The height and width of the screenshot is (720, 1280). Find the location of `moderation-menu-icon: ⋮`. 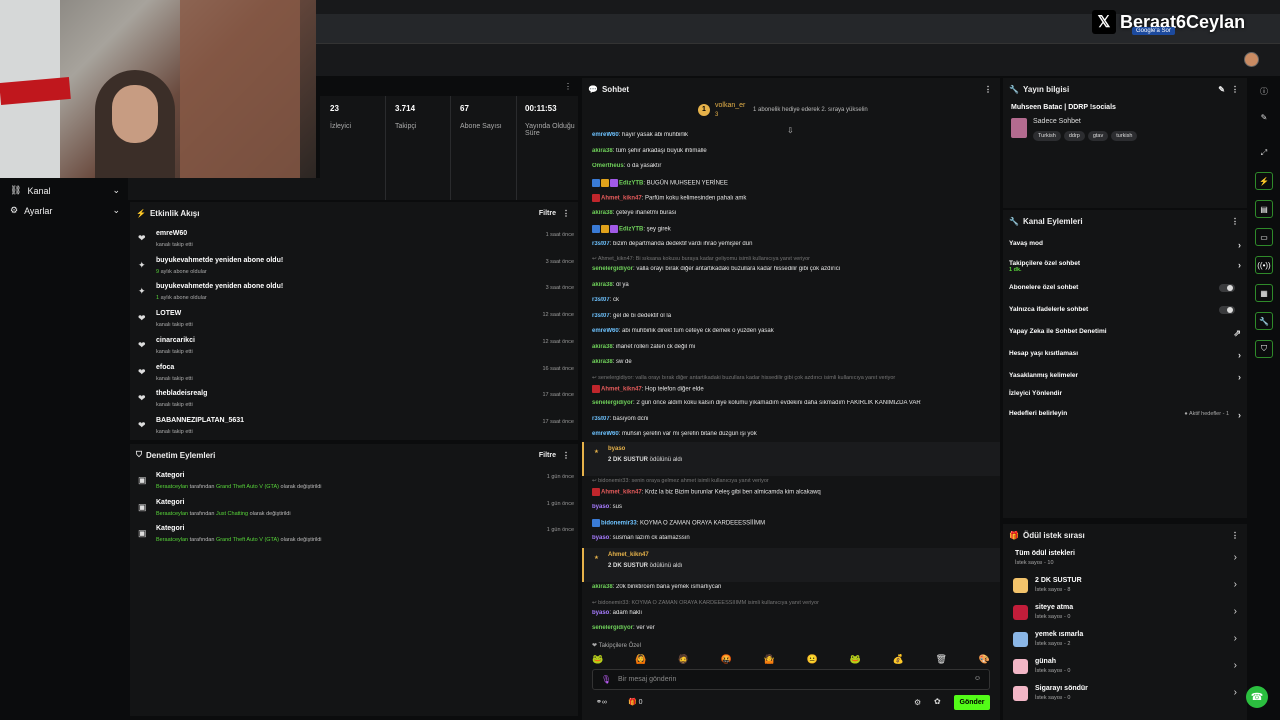

moderation-menu-icon: ⋮ is located at coordinates (566, 455).